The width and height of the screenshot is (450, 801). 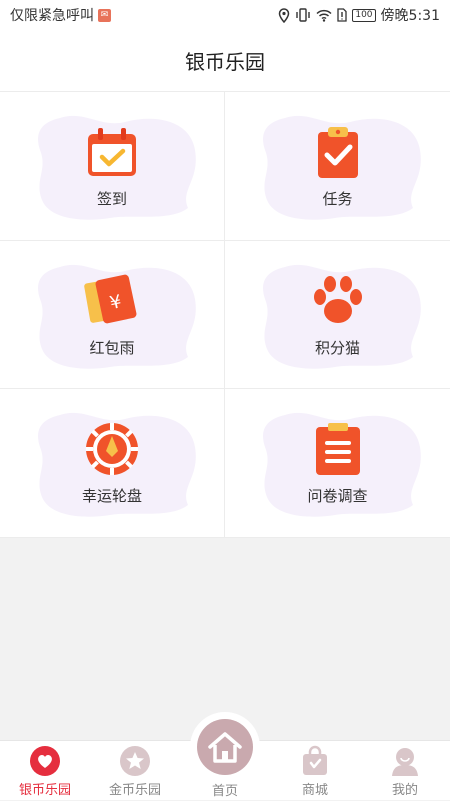 I want to click on tab-label: 商城, so click(x=314, y=790).